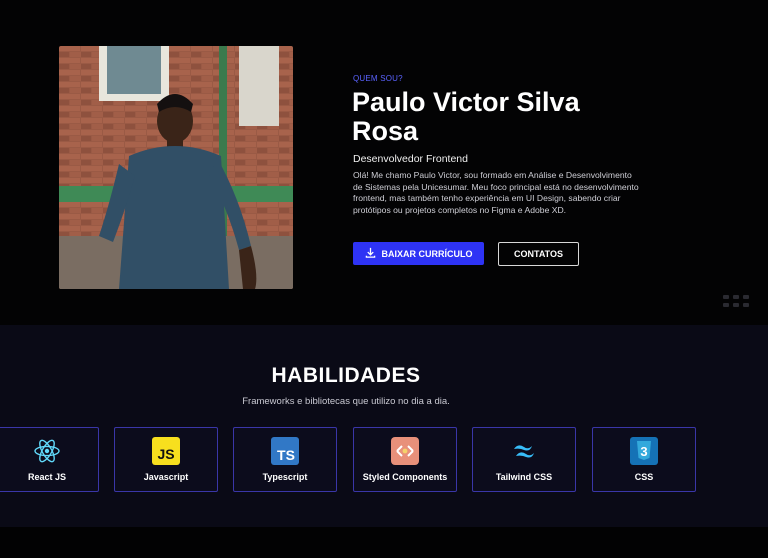  Describe the element at coordinates (427, 253) in the screenshot. I see `download-resume-label: BAIXAR CURRÍCULO` at that location.